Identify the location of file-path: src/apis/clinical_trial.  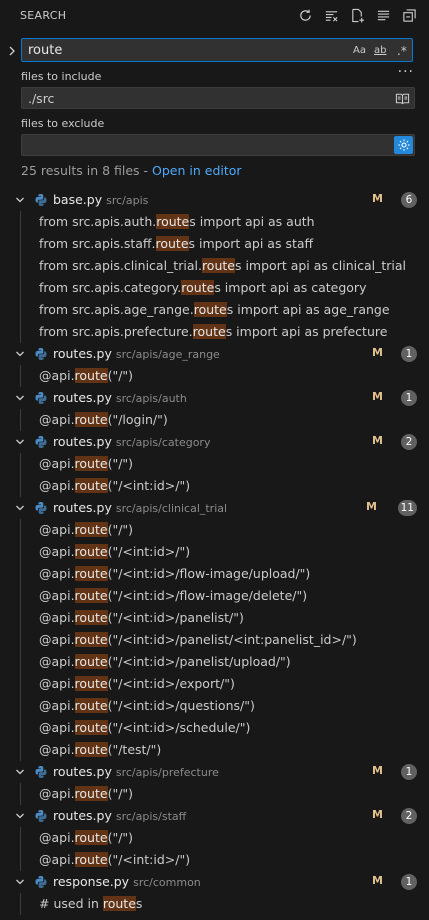
(171, 508).